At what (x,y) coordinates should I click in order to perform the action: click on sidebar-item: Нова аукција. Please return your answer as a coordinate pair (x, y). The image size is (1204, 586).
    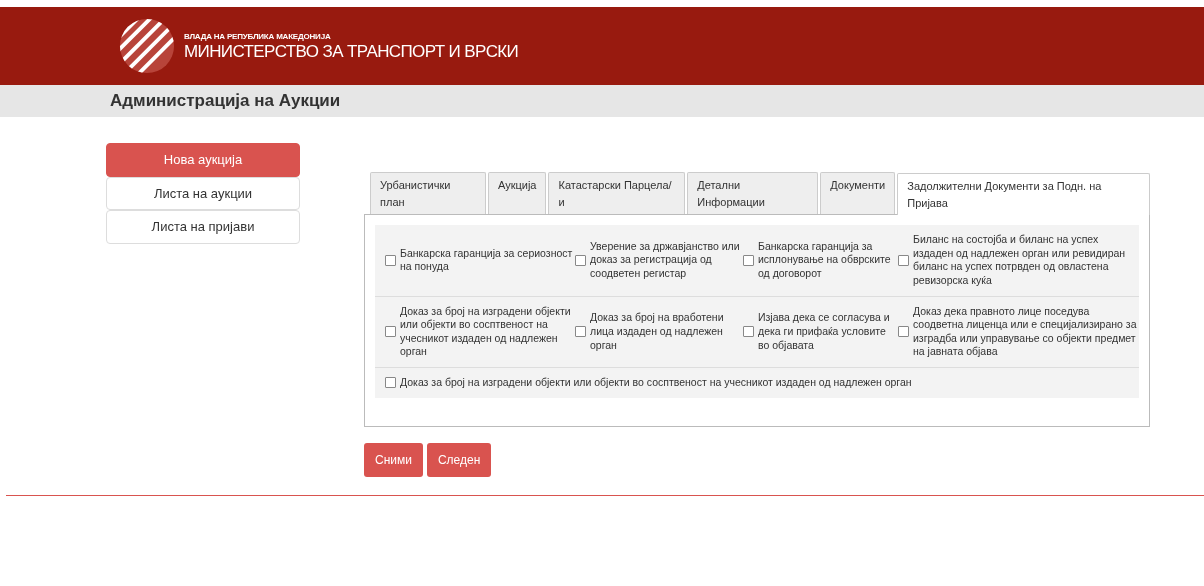
    Looking at the image, I should click on (203, 160).